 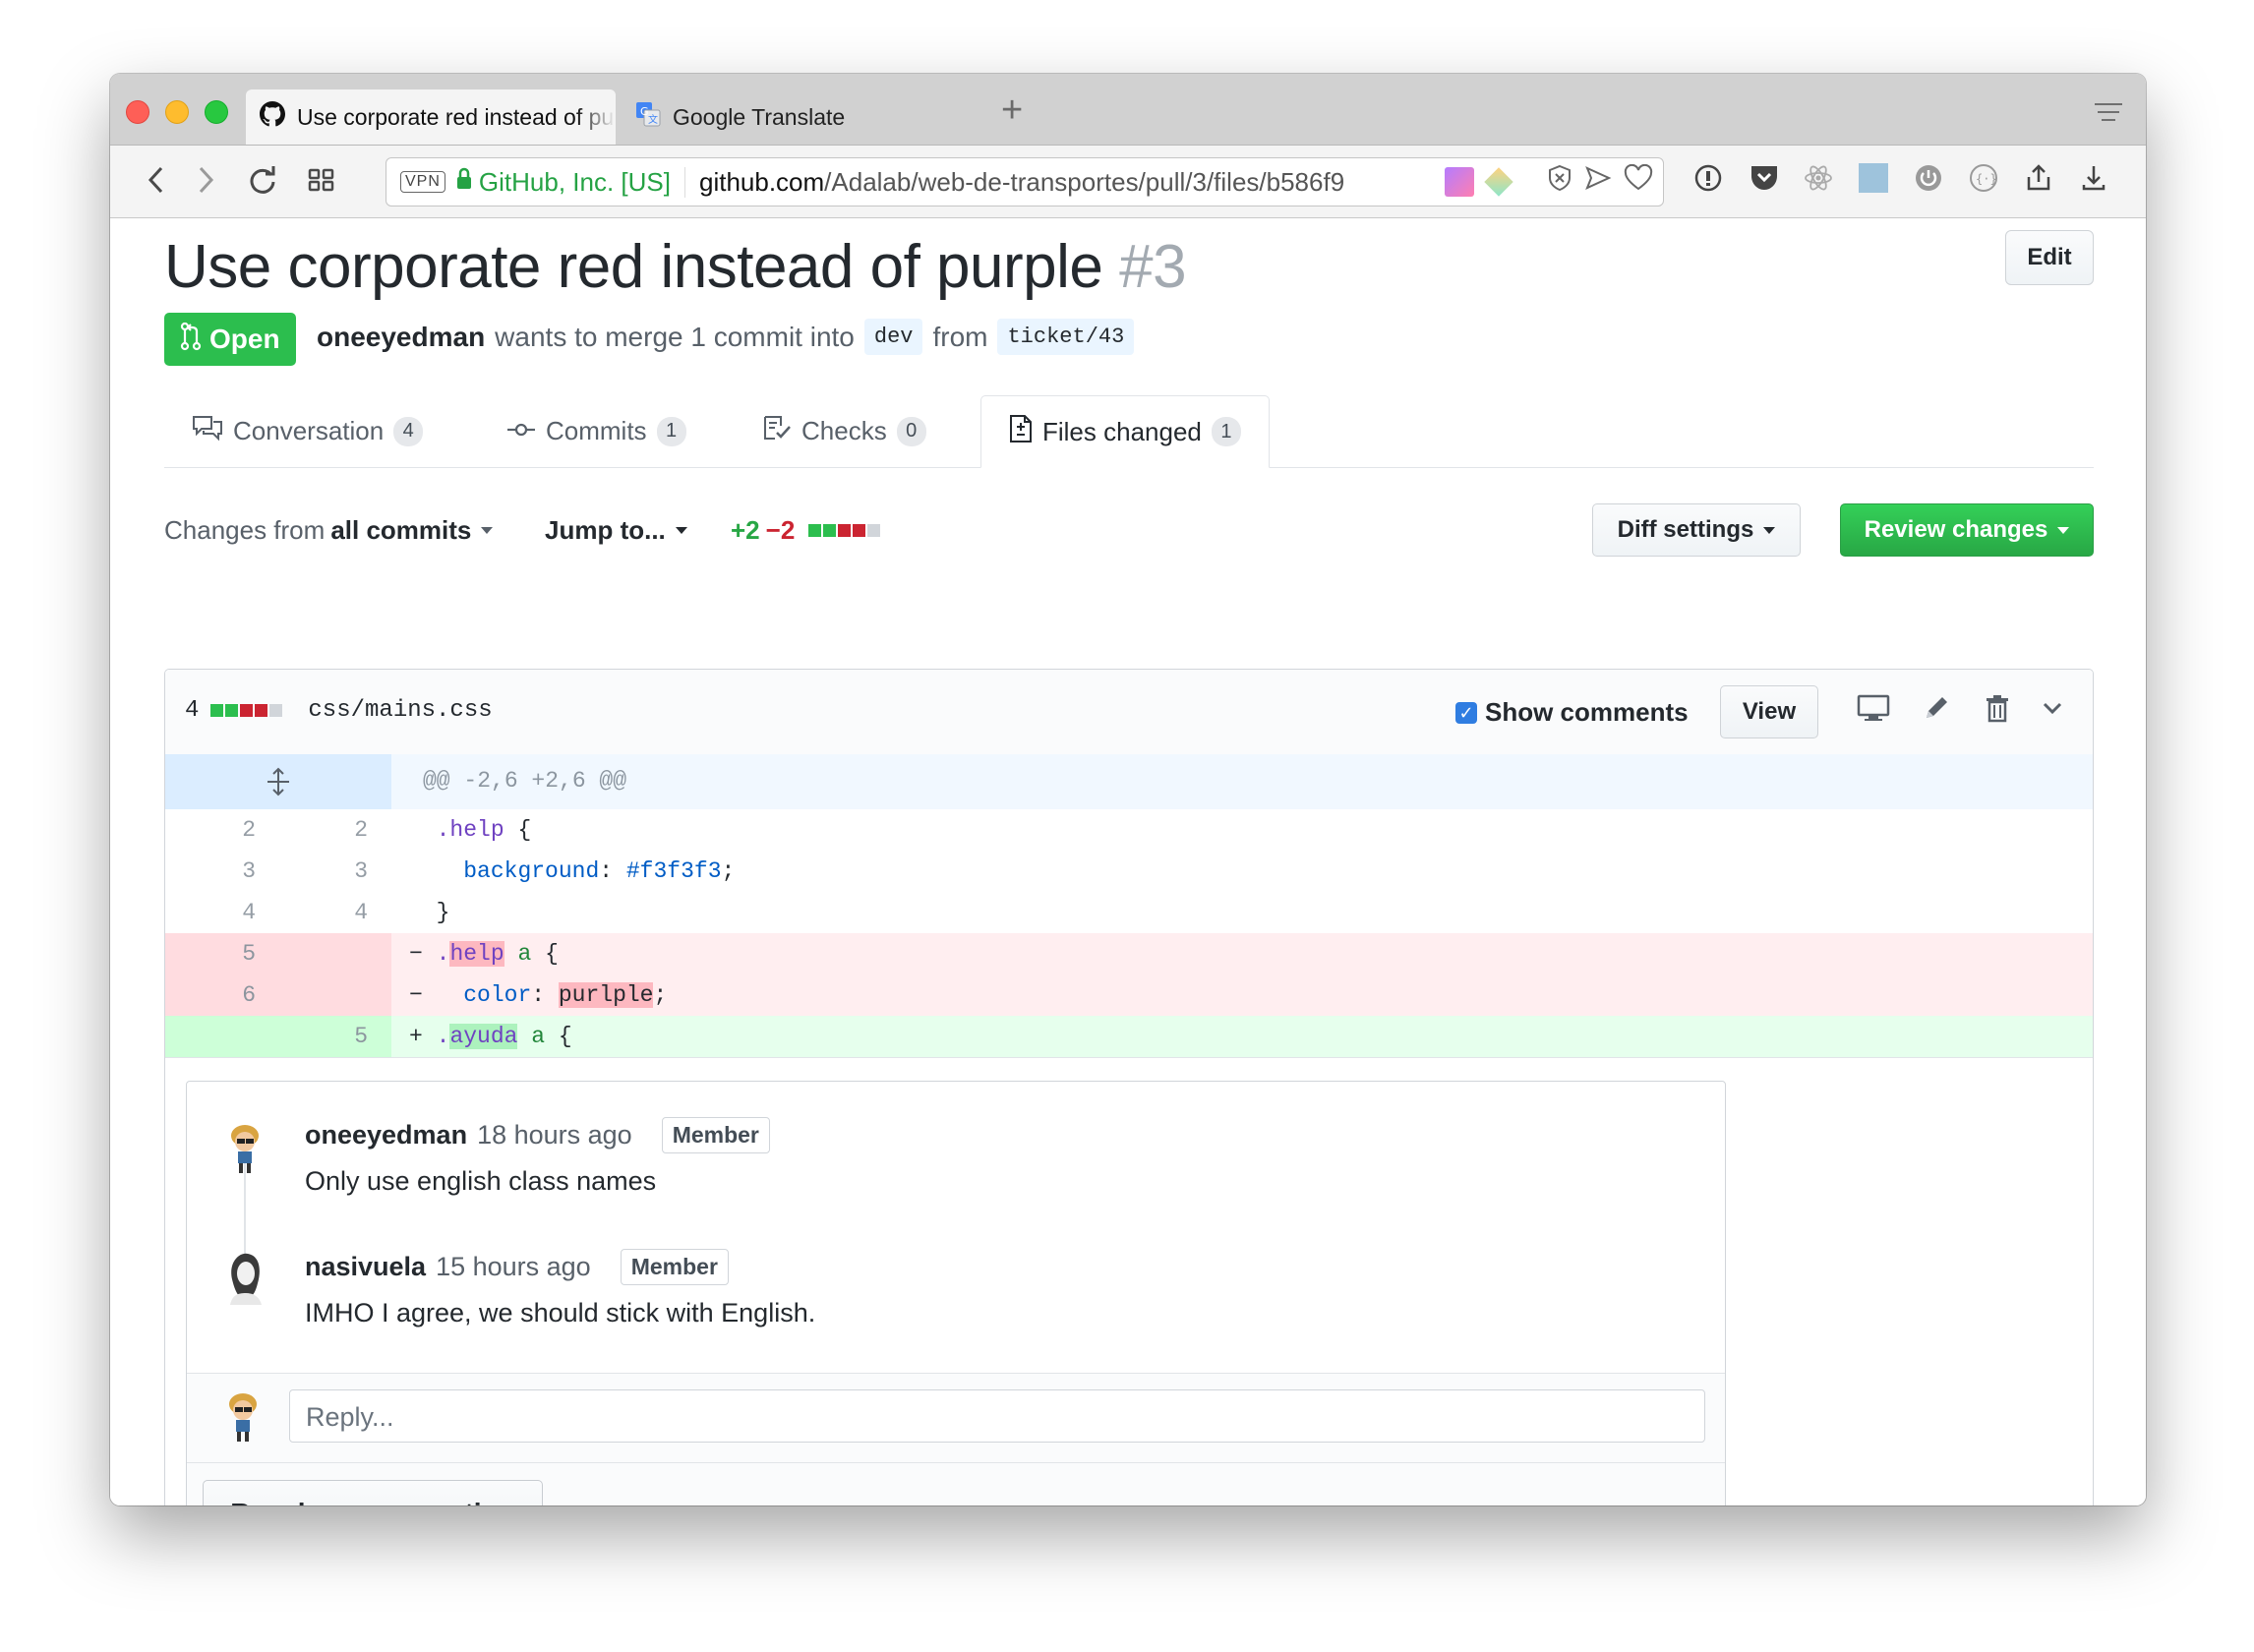 What do you see at coordinates (232, 830) in the screenshot?
I see `old-line-number: 2` at bounding box center [232, 830].